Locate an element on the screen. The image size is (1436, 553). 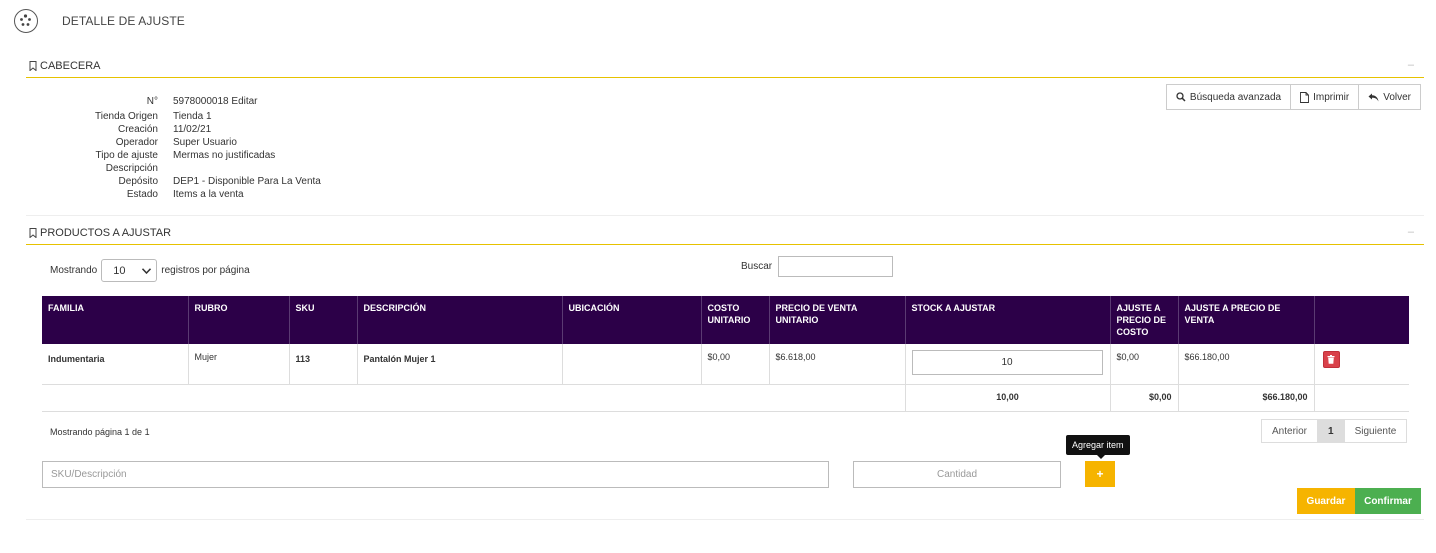
cell-actions is located at coordinates (1361, 364).